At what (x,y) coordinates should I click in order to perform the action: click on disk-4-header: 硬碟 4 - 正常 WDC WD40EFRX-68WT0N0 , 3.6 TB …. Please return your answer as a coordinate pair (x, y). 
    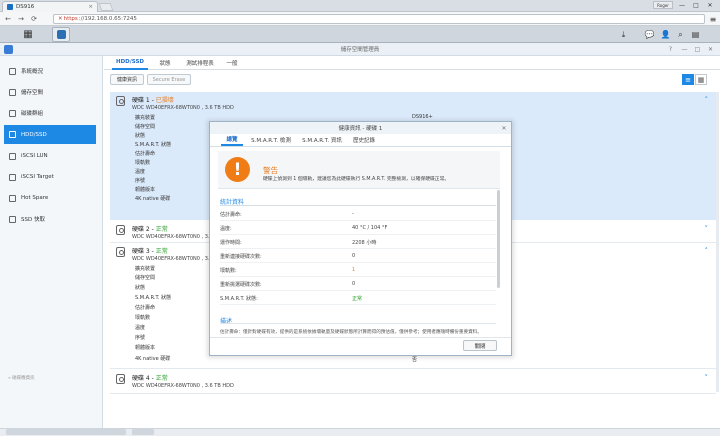
    Looking at the image, I should click on (413, 382).